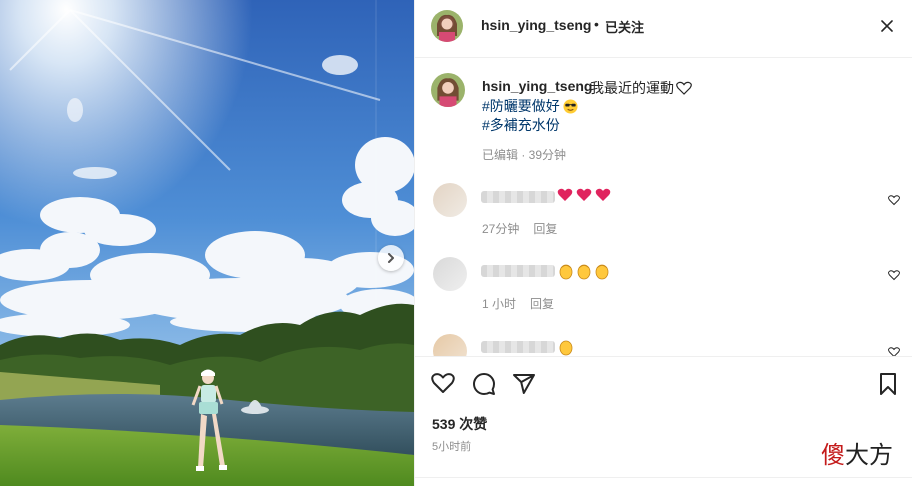 The height and width of the screenshot is (488, 912). What do you see at coordinates (525, 303) in the screenshot?
I see `comment-meta: 1 小时 回复` at bounding box center [525, 303].